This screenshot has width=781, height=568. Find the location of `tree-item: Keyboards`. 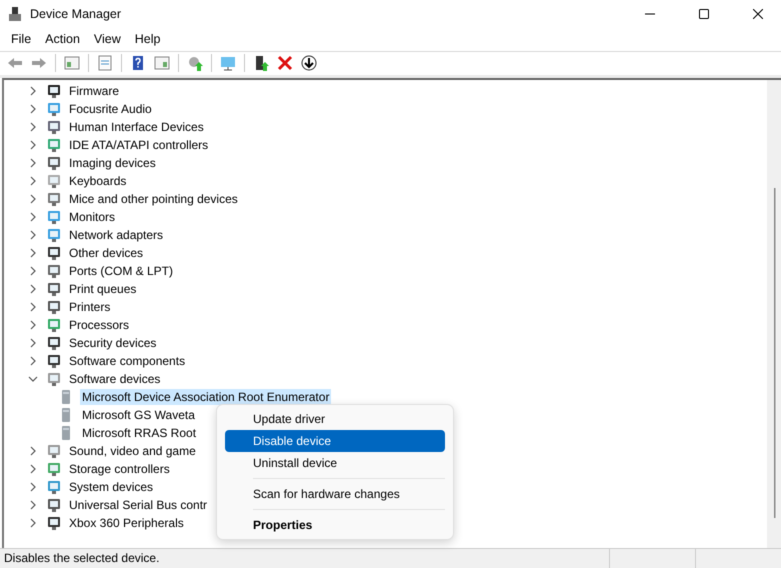

tree-item: Keyboards is located at coordinates (97, 180).